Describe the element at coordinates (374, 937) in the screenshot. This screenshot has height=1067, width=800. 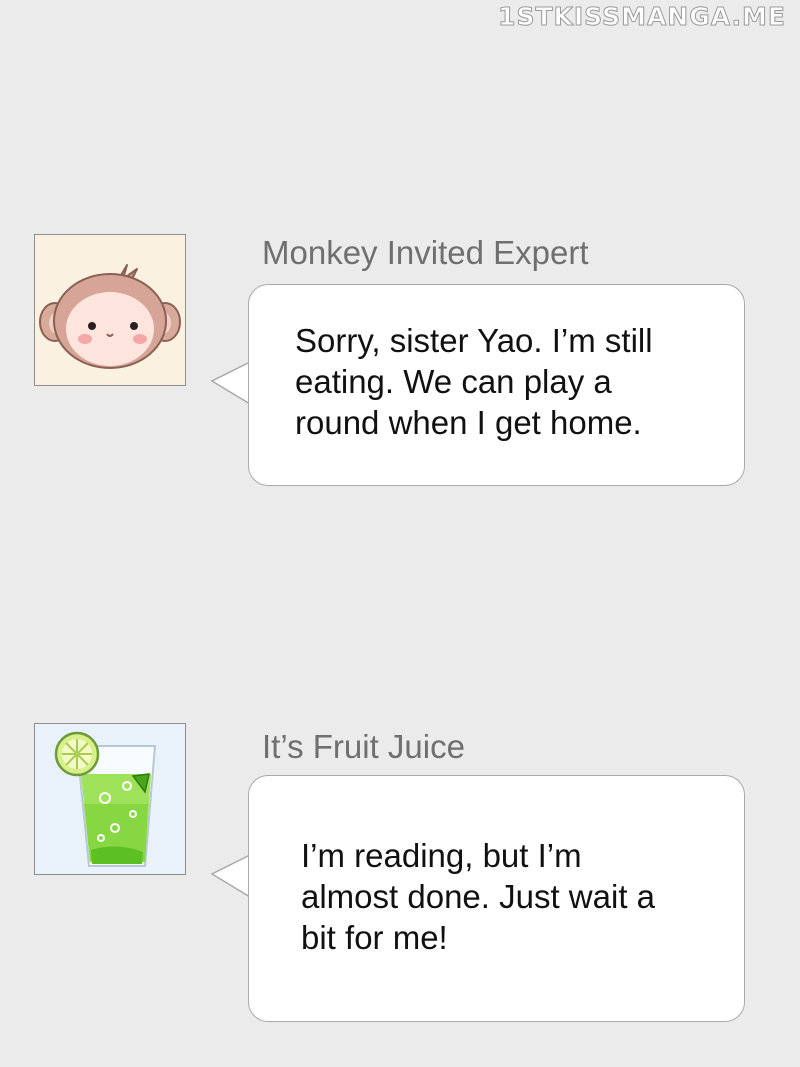
I see `message-line: bit for me!` at that location.